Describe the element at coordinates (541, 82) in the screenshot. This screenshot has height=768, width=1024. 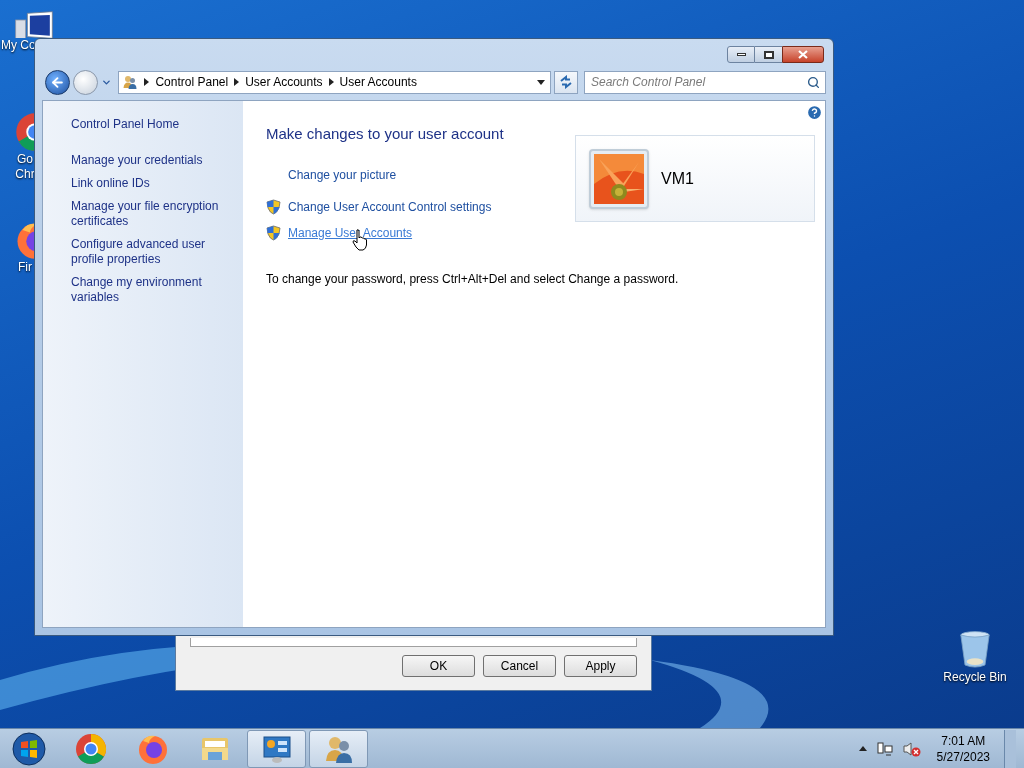
I see `dropdown-arrow-icon` at that location.